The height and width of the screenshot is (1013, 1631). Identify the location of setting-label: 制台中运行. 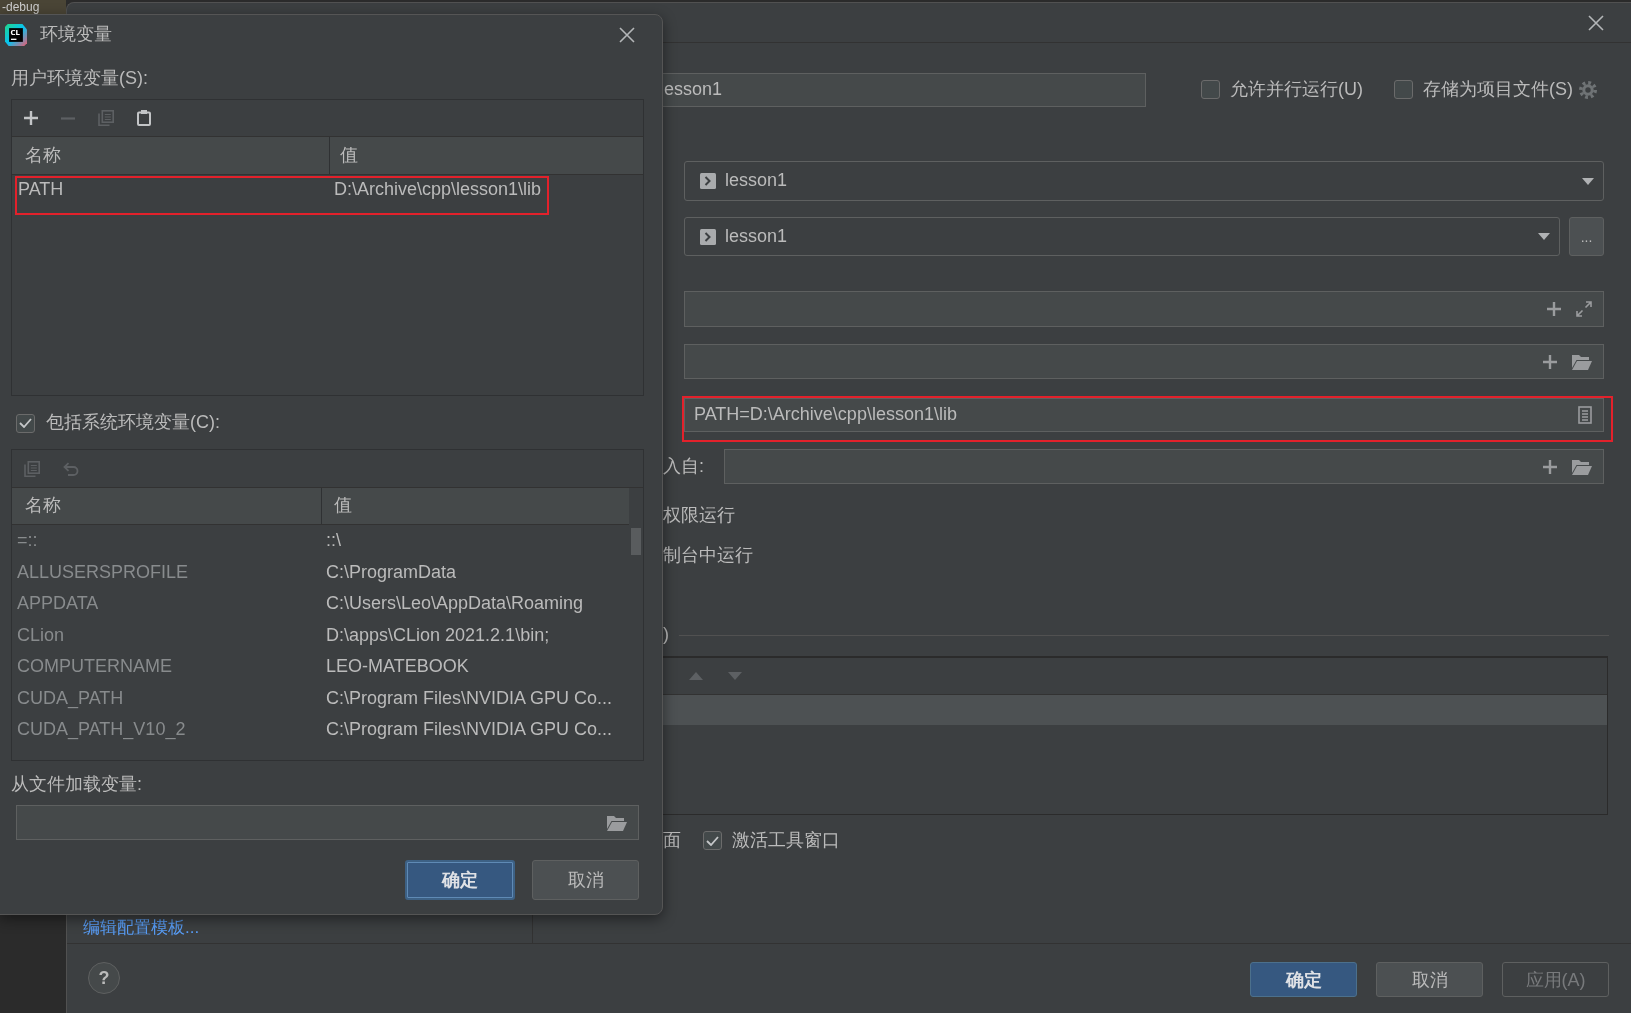
(708, 555).